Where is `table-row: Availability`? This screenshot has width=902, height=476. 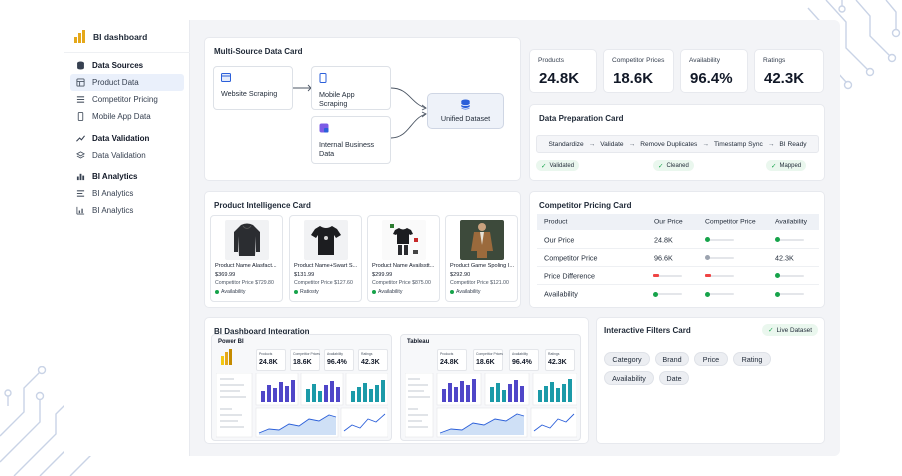 table-row: Availability is located at coordinates (678, 294).